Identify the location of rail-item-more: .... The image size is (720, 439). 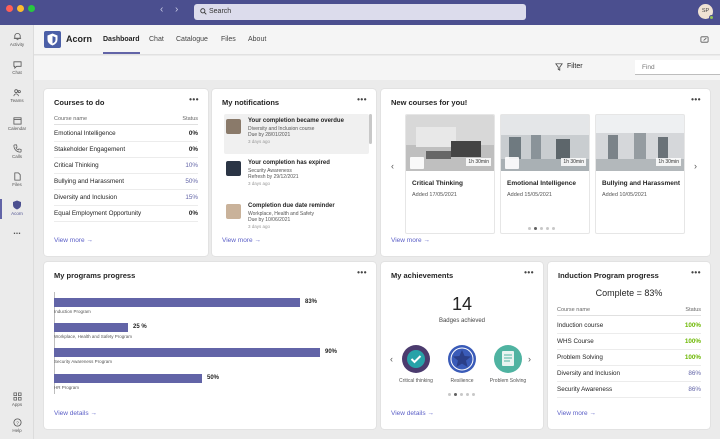
(17, 237).